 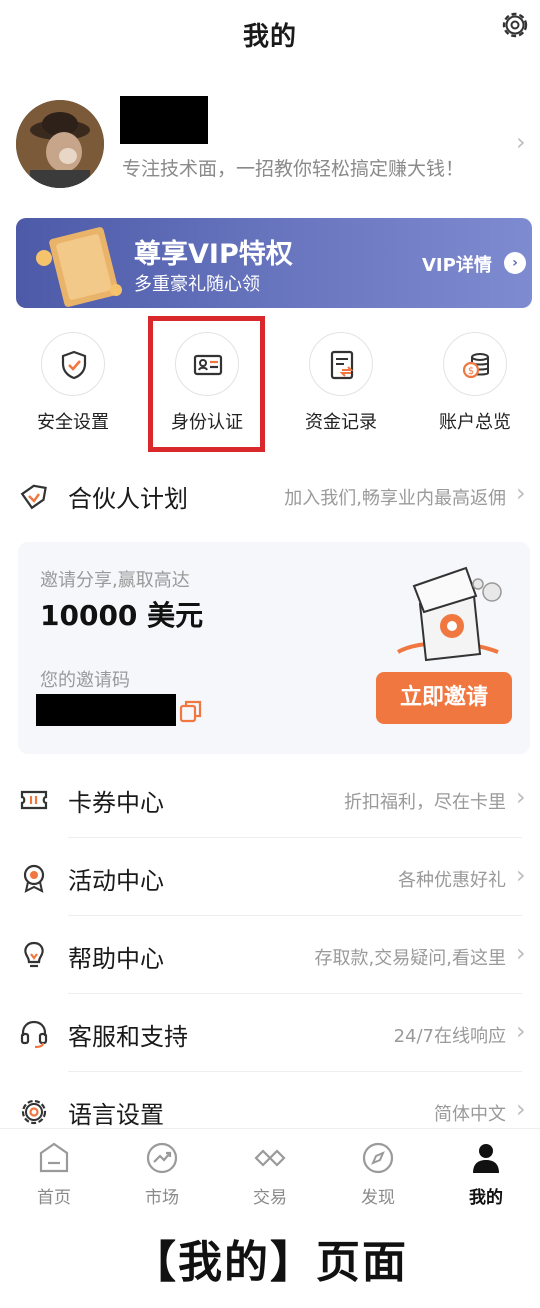 I want to click on menu-row-title: 卡券中心, so click(x=116, y=803).